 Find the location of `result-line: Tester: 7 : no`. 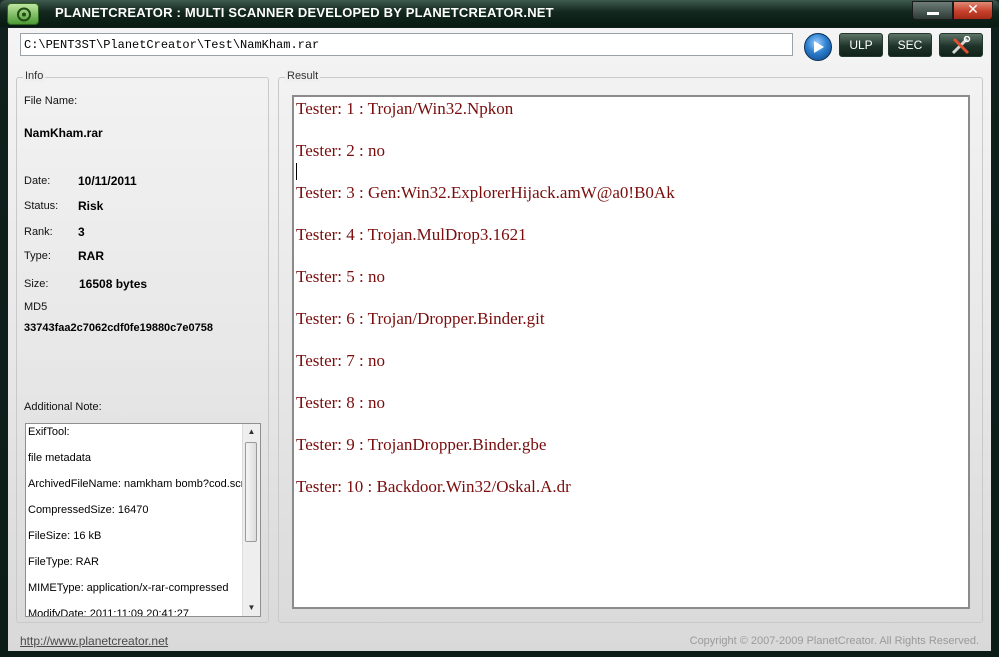

result-line: Tester: 7 : no is located at coordinates (340, 360).